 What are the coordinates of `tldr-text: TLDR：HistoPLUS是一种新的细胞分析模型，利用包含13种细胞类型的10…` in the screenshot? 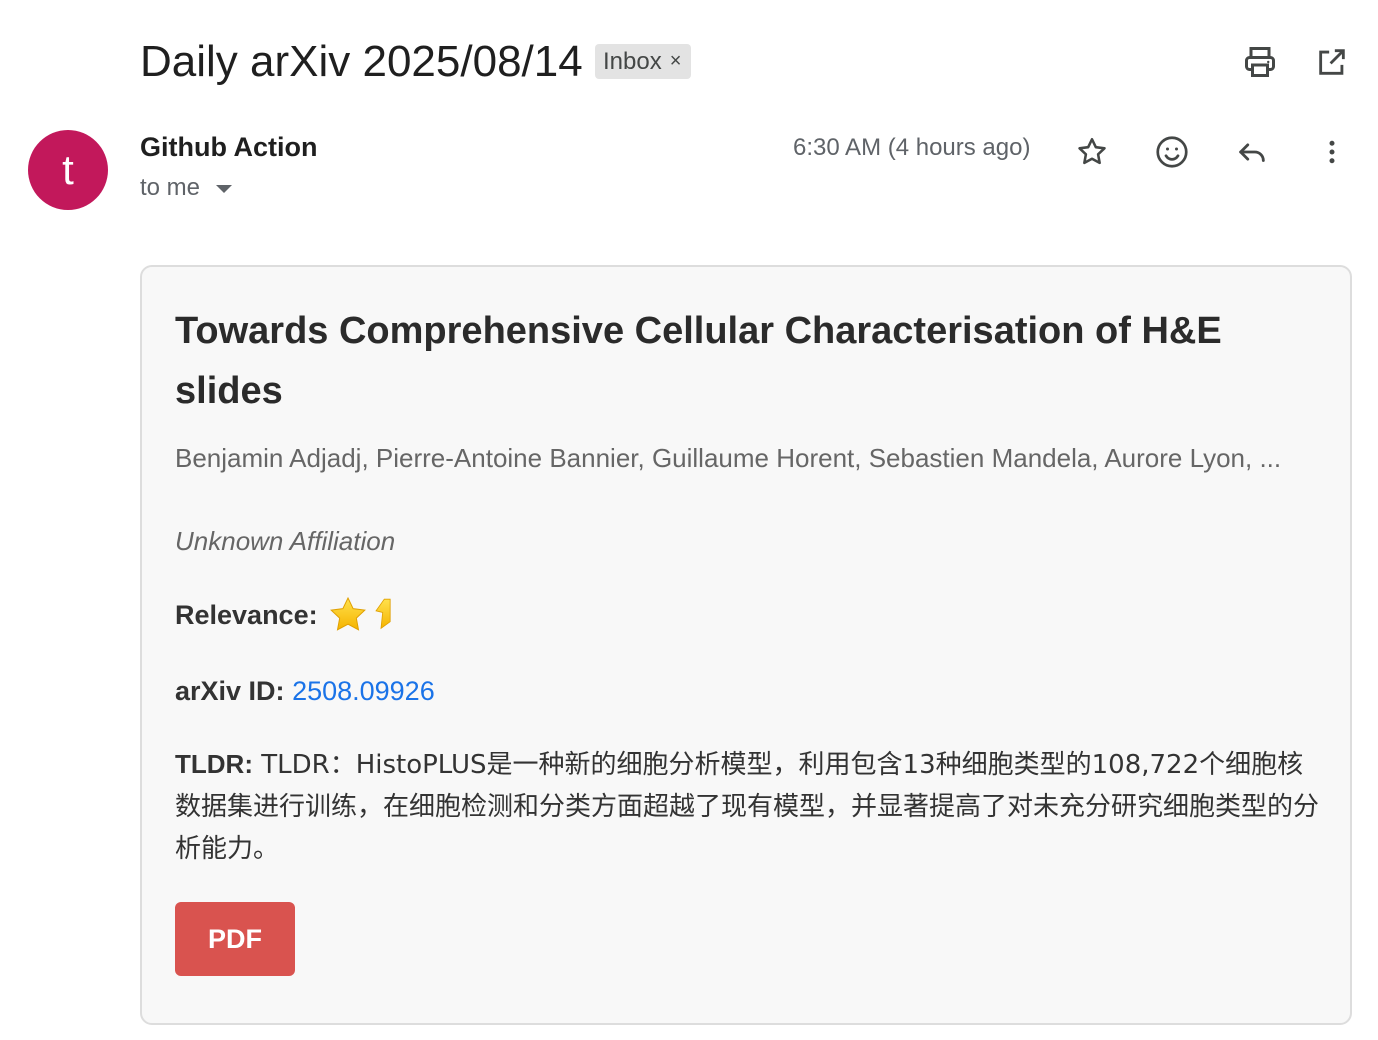 It's located at (747, 807).